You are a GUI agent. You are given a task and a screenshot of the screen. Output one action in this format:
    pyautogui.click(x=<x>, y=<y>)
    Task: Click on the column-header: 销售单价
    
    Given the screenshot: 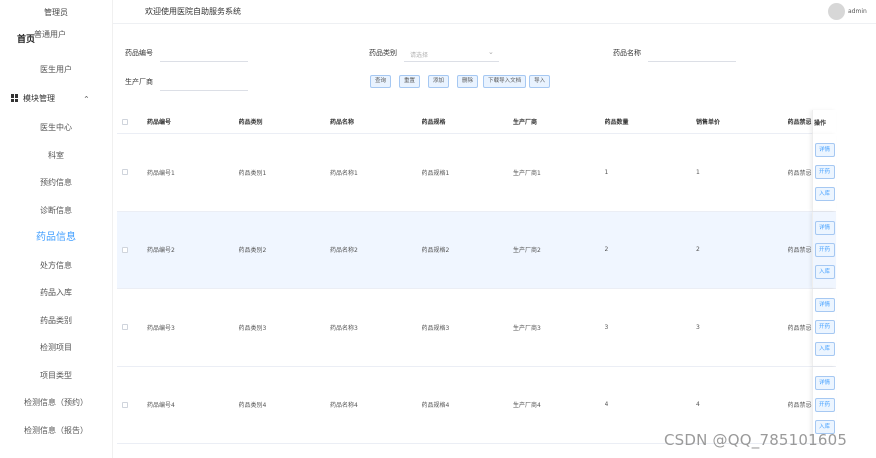 What is the action you would take?
    pyautogui.click(x=708, y=122)
    